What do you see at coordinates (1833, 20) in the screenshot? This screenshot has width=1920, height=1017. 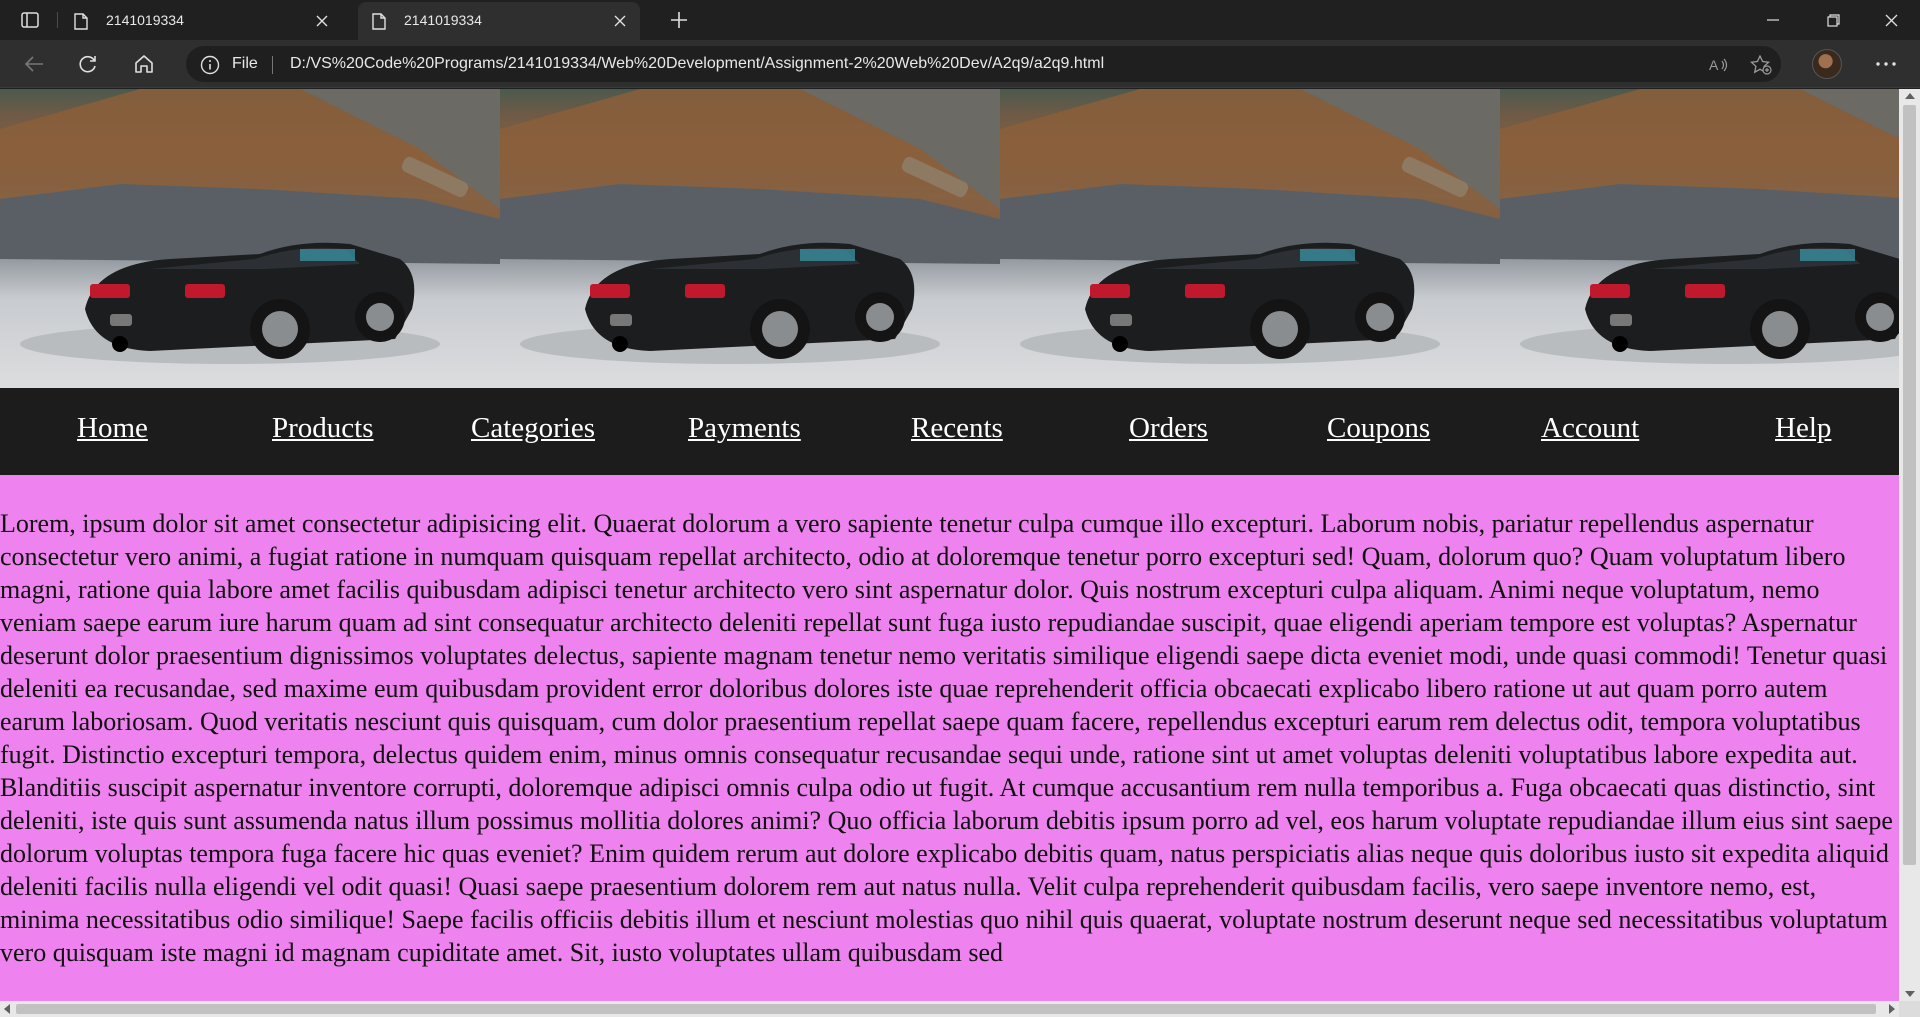 I see `restore-icon` at bounding box center [1833, 20].